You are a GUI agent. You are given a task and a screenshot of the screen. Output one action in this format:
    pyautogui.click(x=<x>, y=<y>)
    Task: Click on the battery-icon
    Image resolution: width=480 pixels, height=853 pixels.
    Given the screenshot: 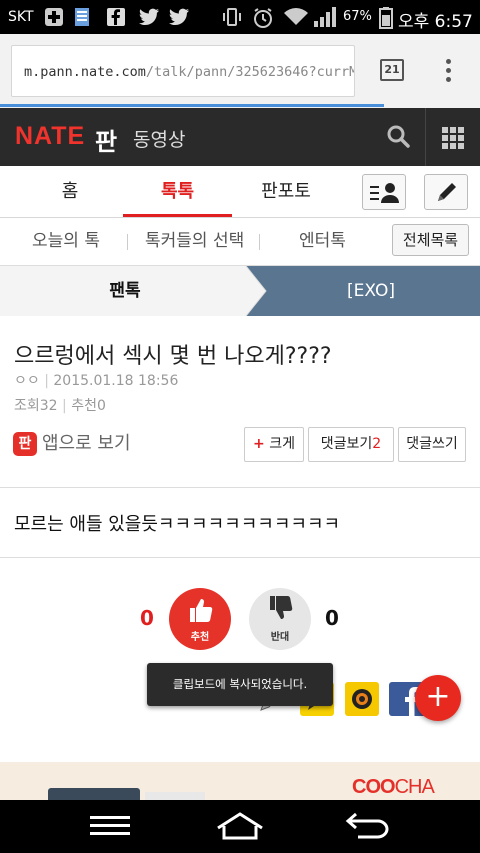 What is the action you would take?
    pyautogui.click(x=386, y=18)
    